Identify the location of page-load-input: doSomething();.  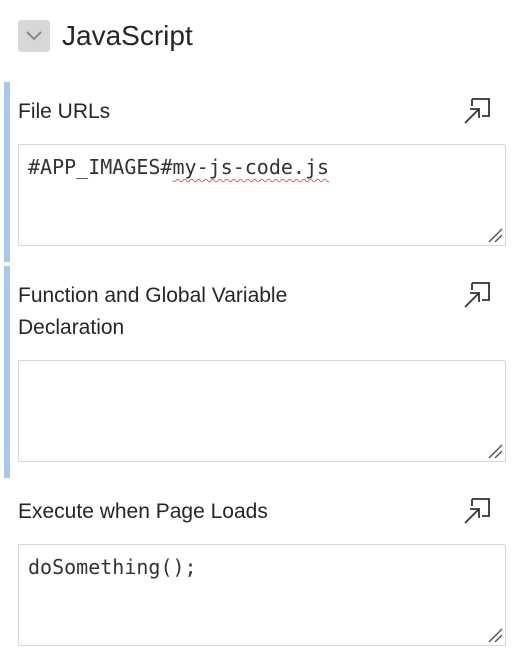
(262, 595).